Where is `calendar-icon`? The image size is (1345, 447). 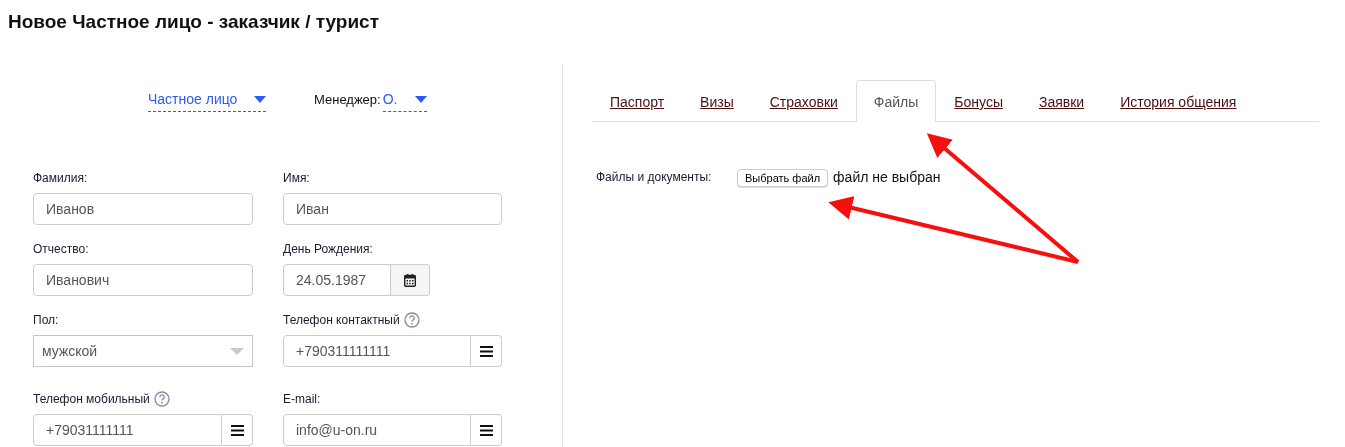
calendar-icon is located at coordinates (410, 280).